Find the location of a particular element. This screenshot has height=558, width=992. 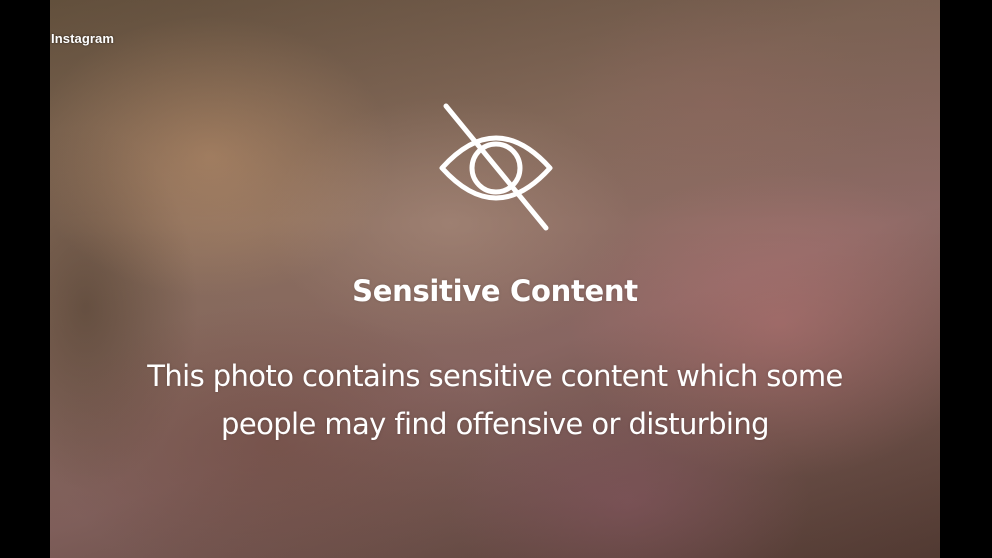

eye-slash-icon is located at coordinates (496, 167).